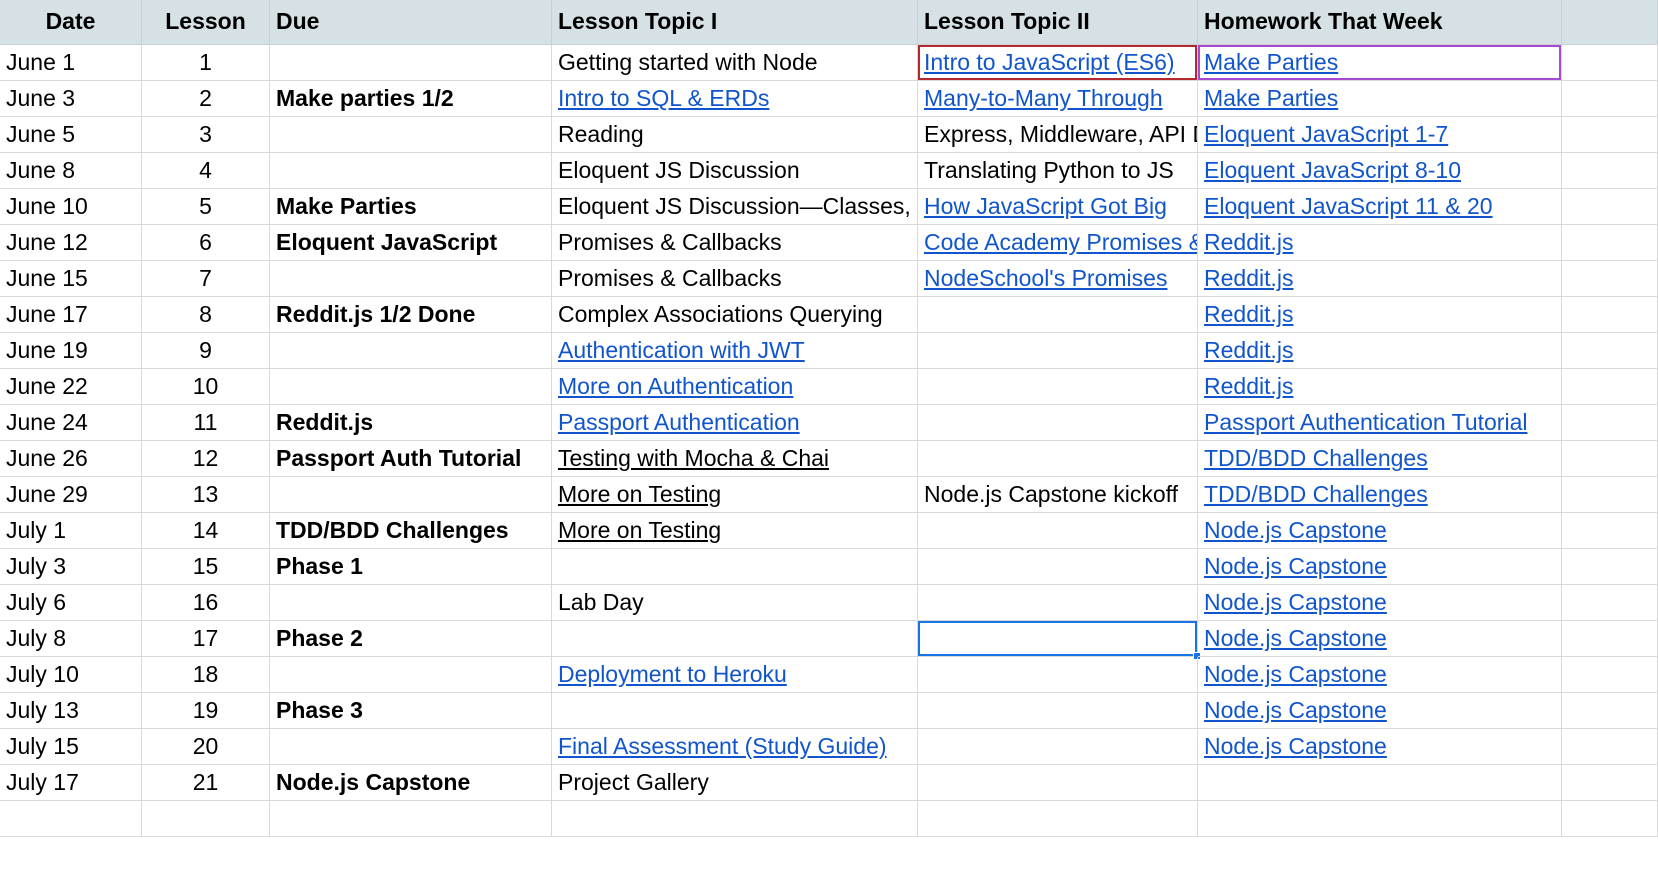  I want to click on cell-due: Passport Auth Tutorial, so click(411, 459).